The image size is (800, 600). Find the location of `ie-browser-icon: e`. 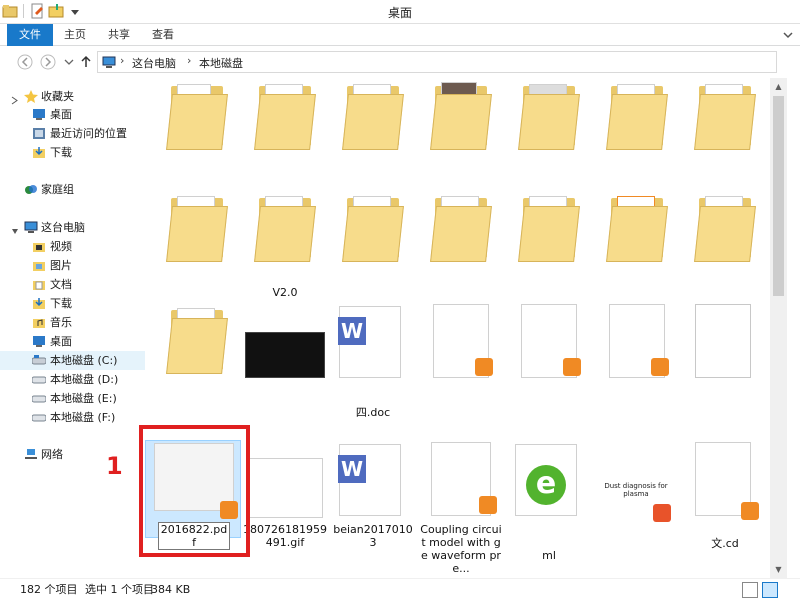

ie-browser-icon: e is located at coordinates (546, 485).